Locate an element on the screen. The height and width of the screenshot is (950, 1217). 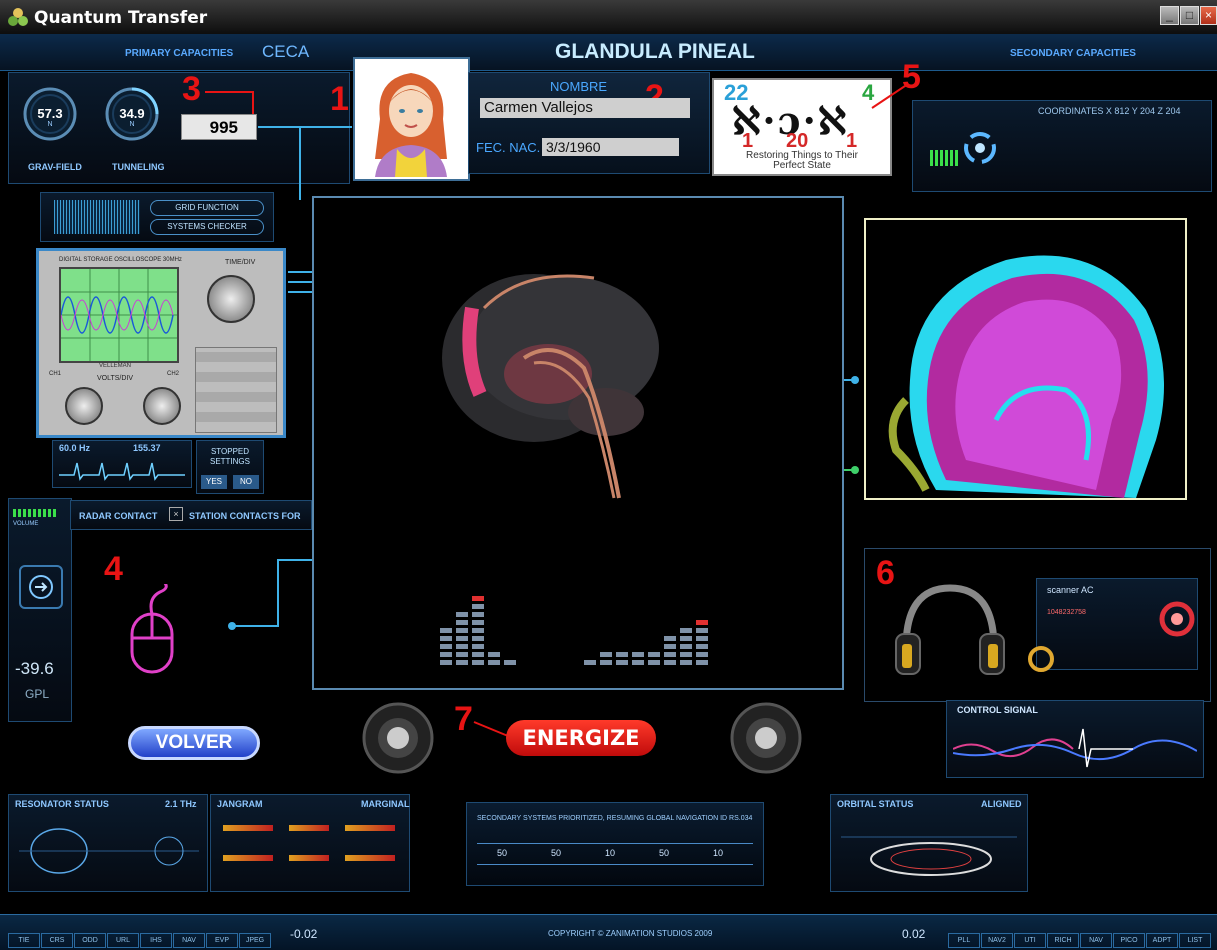
scanner-label: scanner AC is located at coordinates (1070, 590).